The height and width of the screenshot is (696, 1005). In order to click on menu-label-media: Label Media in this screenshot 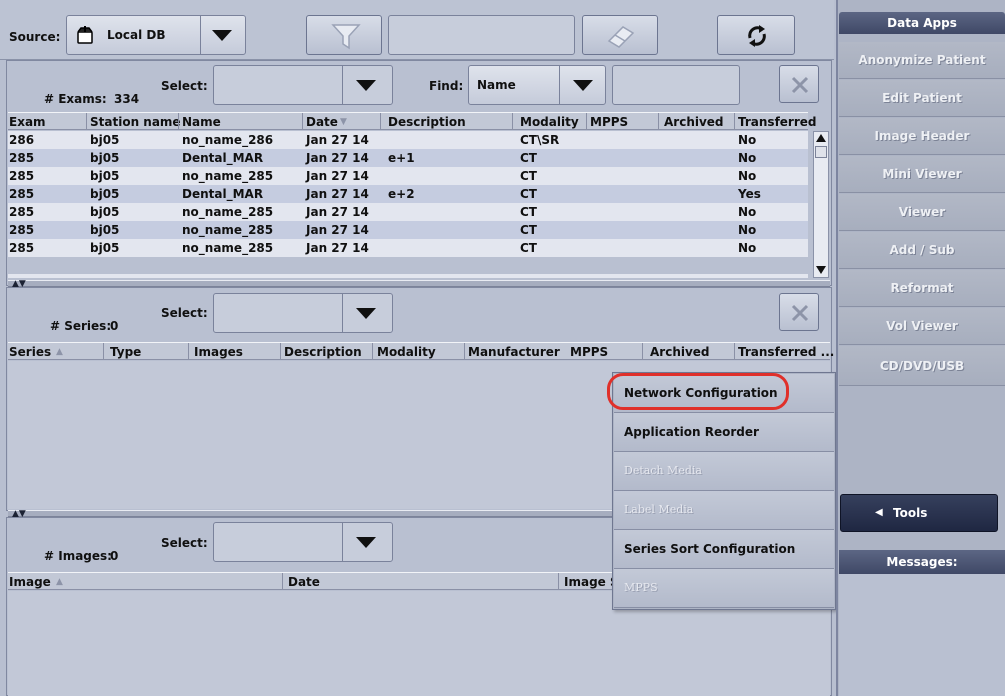, I will do `click(724, 510)`.